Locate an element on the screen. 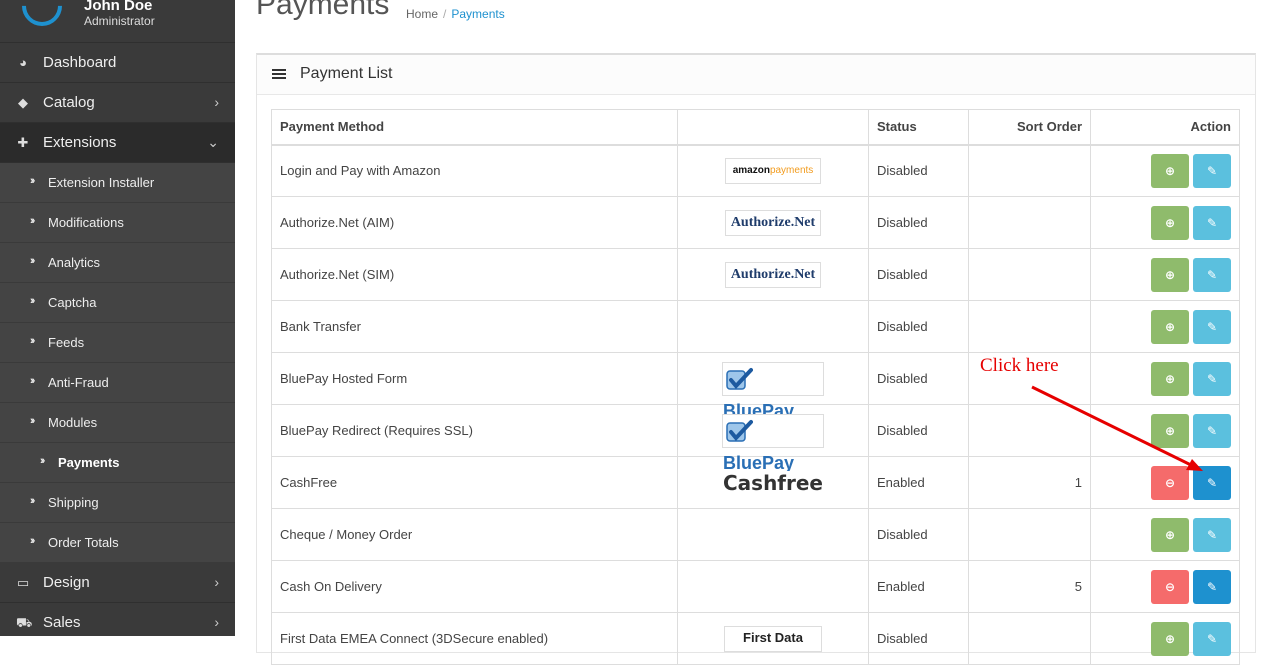 This screenshot has height=665, width=1276. payment-logo-cell: BluePay is located at coordinates (773, 386).